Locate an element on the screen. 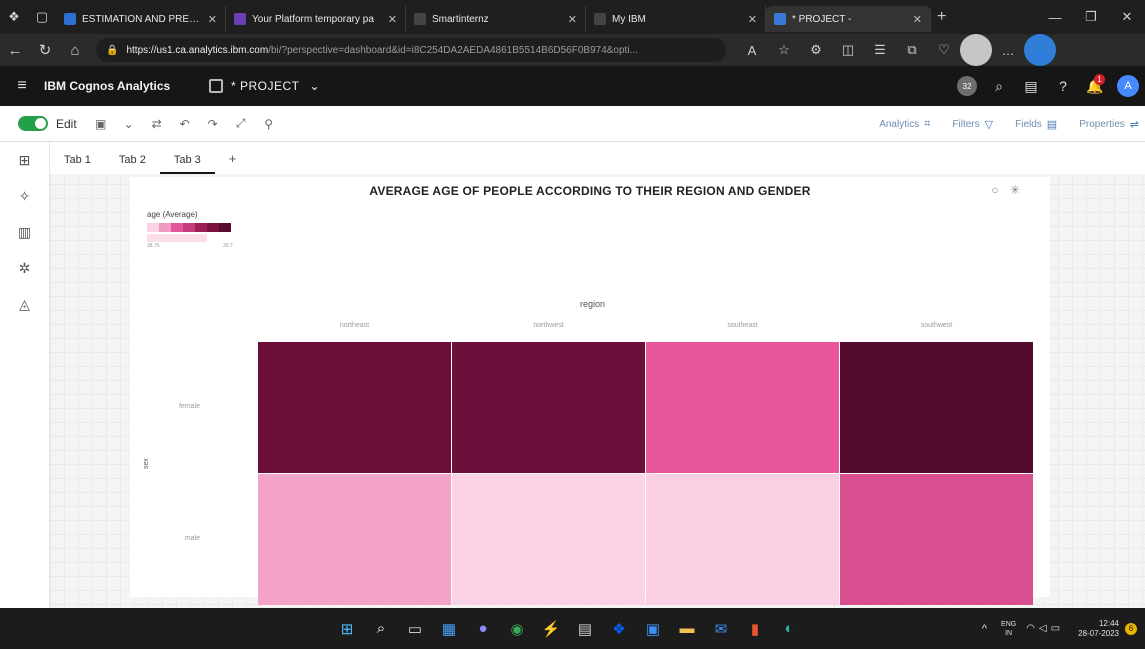 This screenshot has width=1145, height=649. minimize-icon: — is located at coordinates (1055, 17).